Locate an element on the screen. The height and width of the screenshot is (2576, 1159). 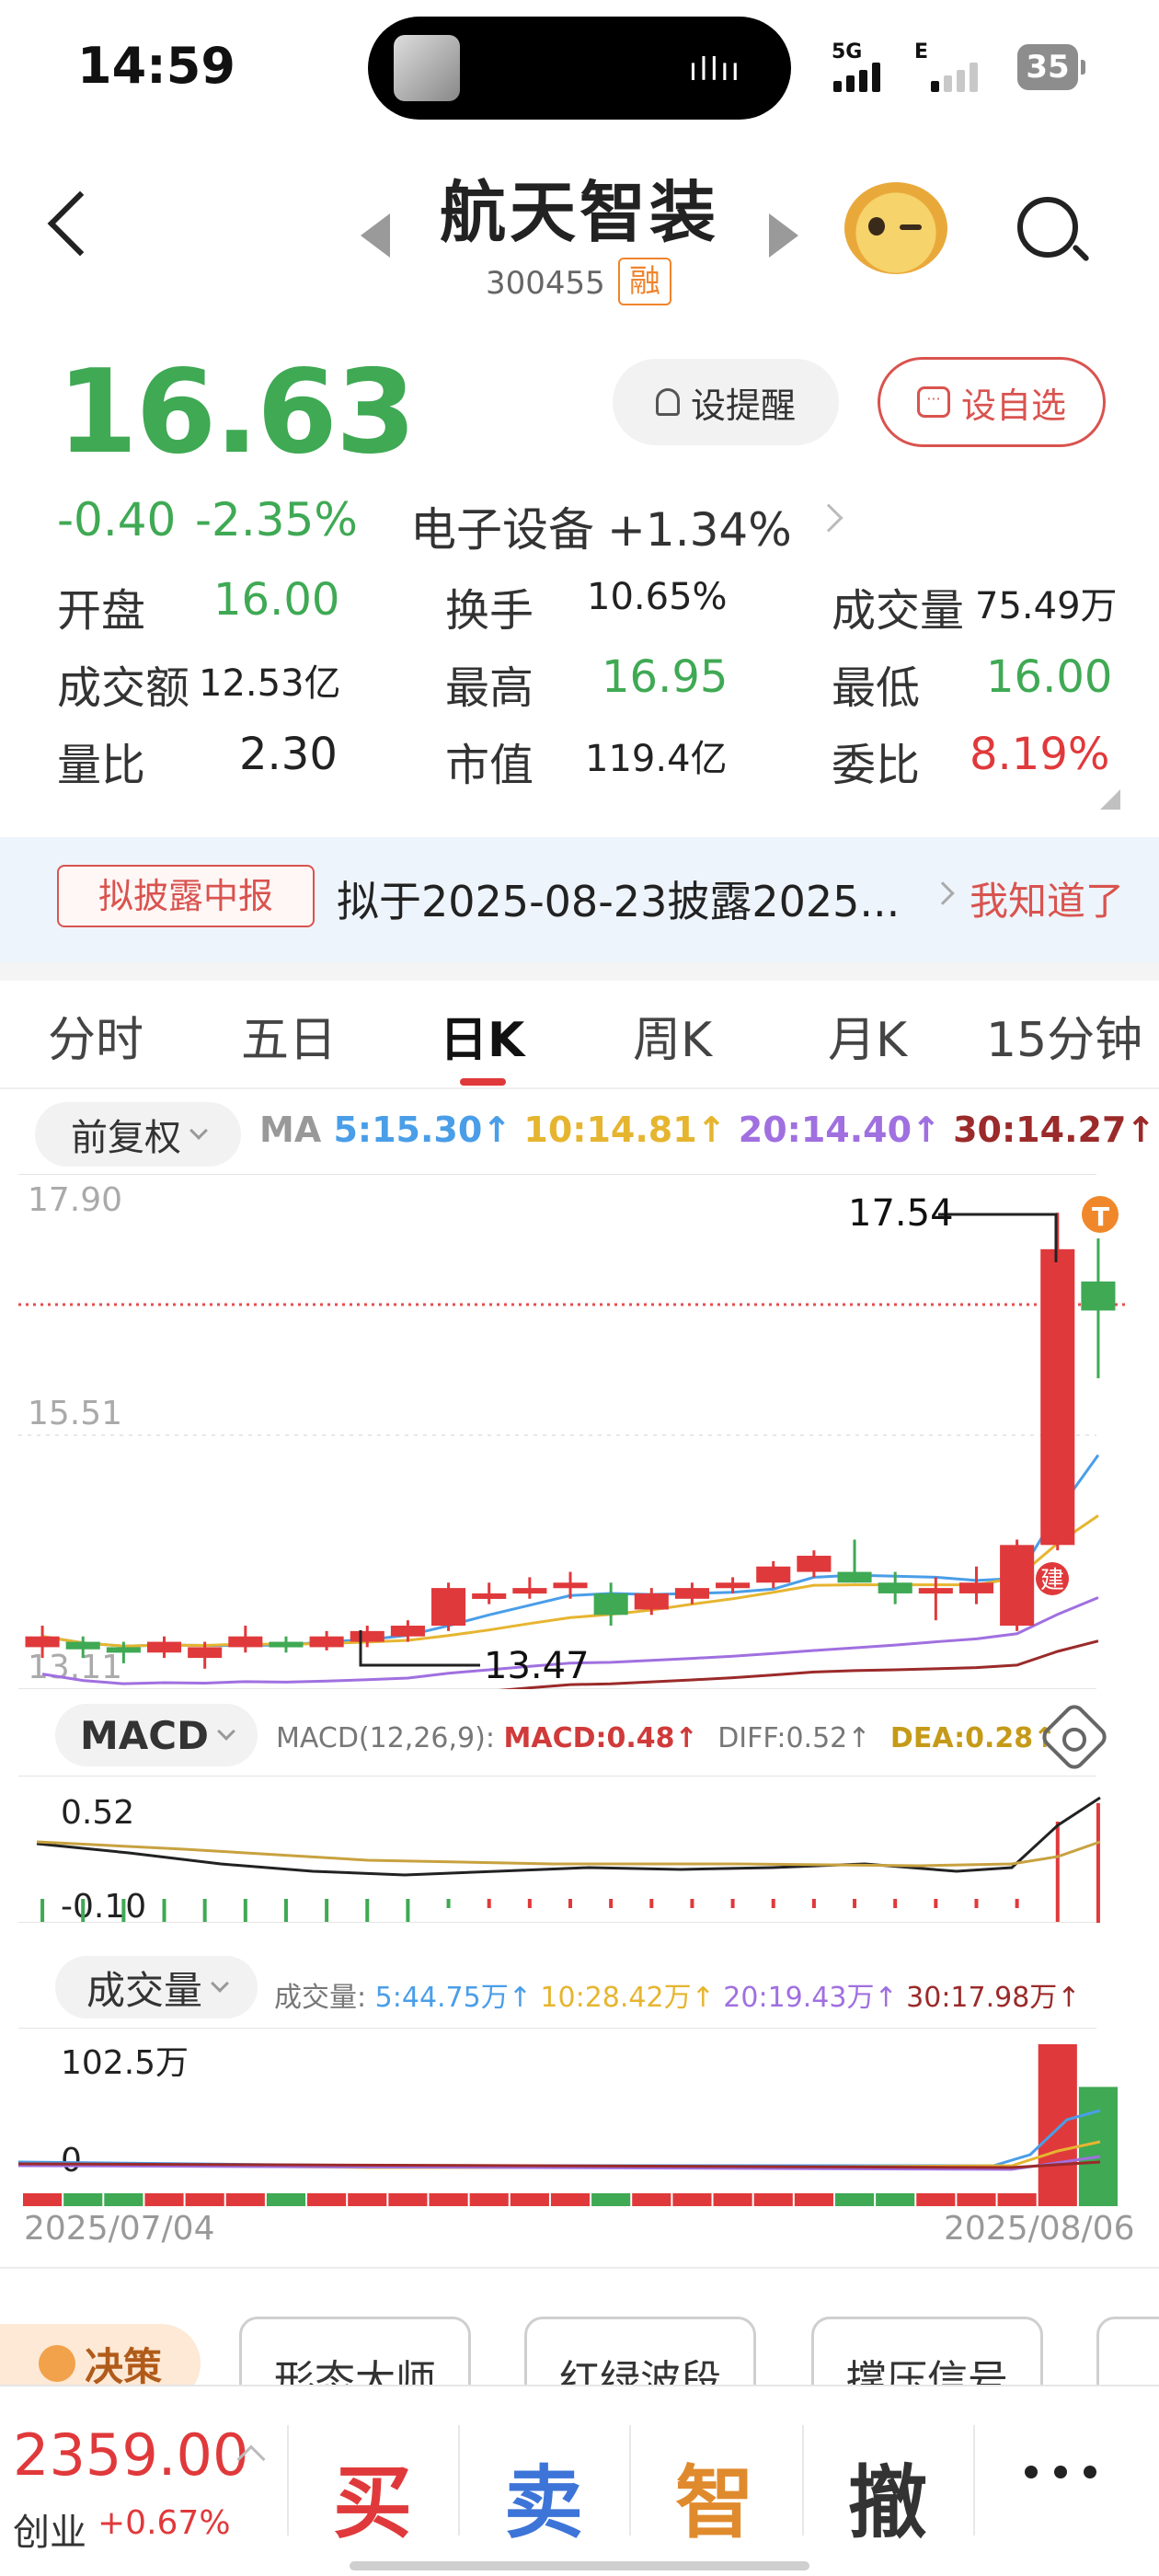
commit-ratio-label: 委比 is located at coordinates (876, 765).